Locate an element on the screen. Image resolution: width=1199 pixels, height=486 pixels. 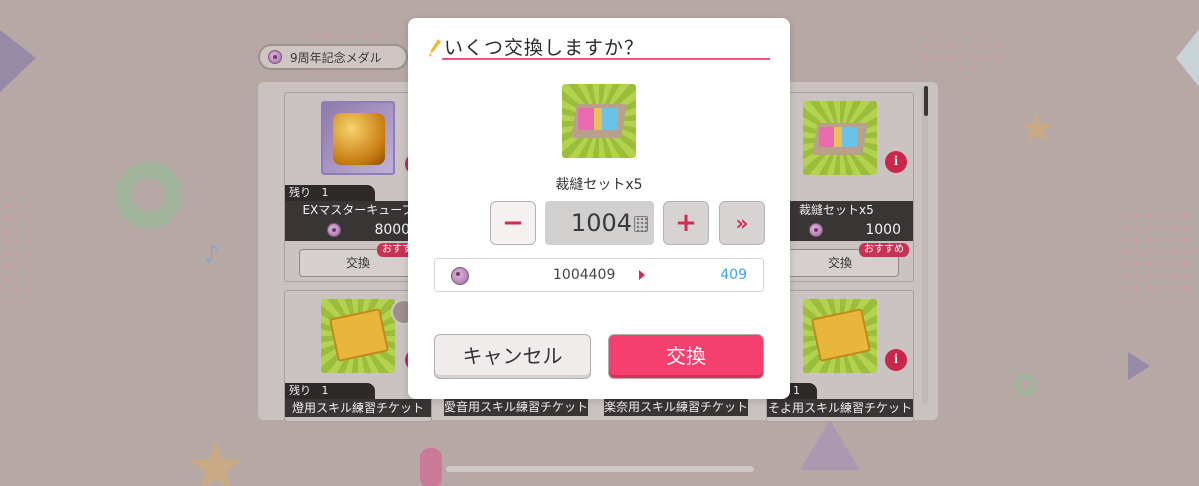
decrease-button: − is located at coordinates (513, 223).